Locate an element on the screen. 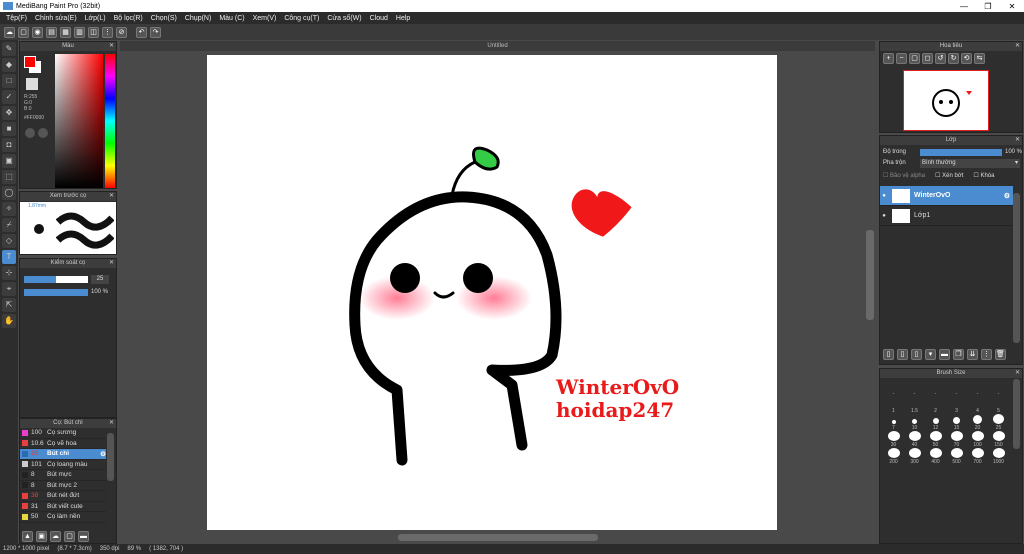 The width and height of the screenshot is (1024, 554). lasso-icon: ◯ is located at coordinates (9, 193).